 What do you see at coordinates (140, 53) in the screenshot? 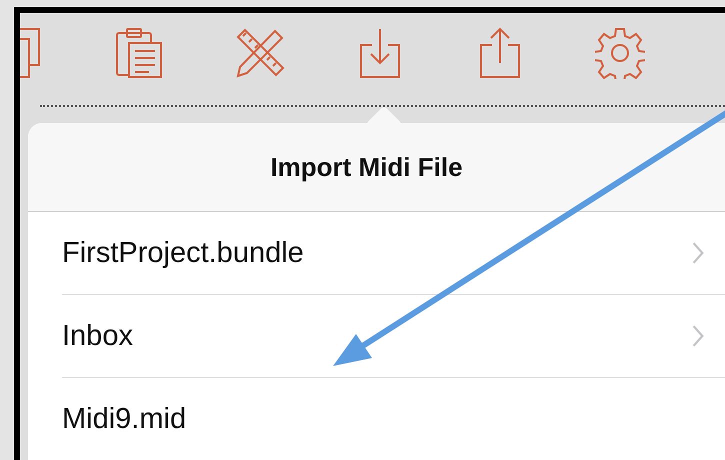
I see `clipboard-icon` at bounding box center [140, 53].